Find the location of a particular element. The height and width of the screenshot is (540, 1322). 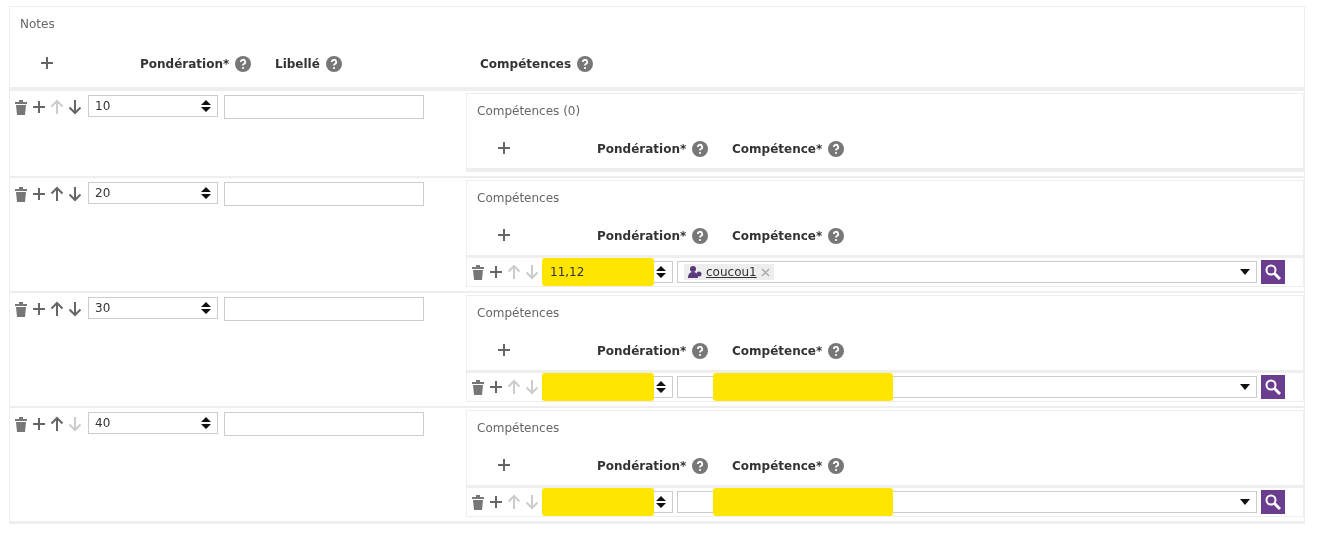

weight-field: 20 is located at coordinates (153, 193).